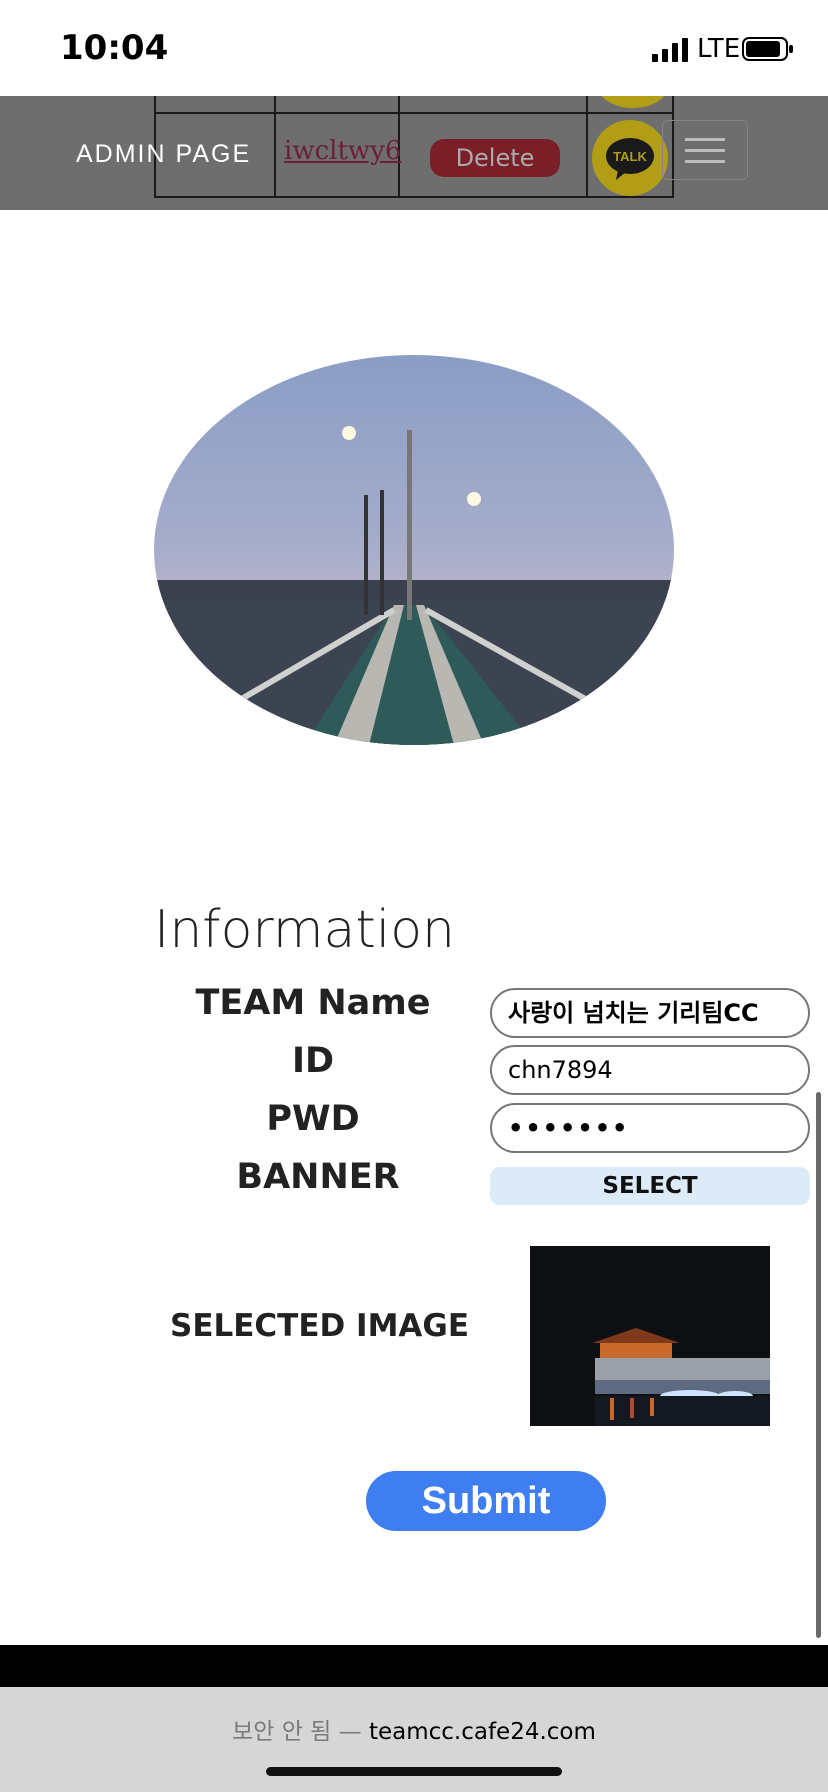 Image resolution: width=828 pixels, height=1792 pixels. Describe the element at coordinates (767, 49) in the screenshot. I see `battery-icon` at that location.